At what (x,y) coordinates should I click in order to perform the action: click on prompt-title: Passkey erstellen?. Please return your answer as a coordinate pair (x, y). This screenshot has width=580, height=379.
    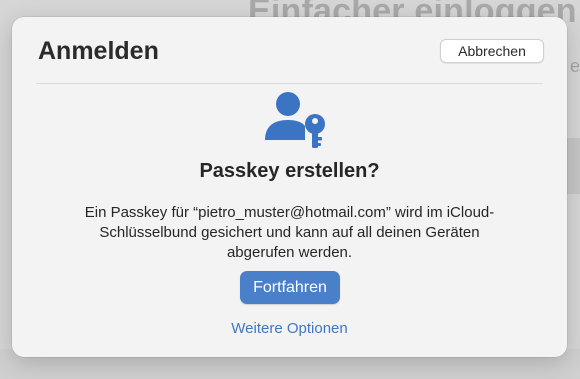
    Looking at the image, I should click on (289, 171).